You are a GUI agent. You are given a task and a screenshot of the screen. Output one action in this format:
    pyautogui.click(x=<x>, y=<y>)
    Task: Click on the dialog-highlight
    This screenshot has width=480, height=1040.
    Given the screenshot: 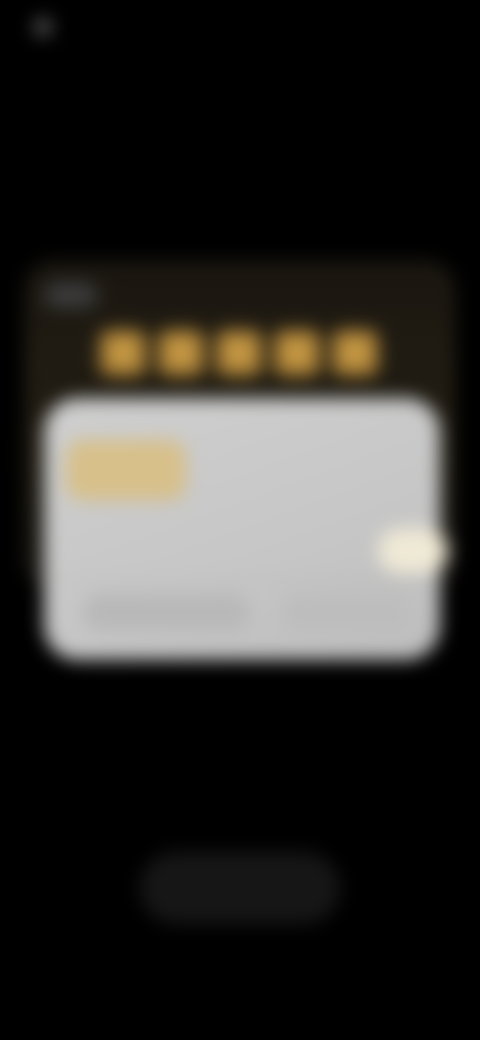 What is the action you would take?
    pyautogui.click(x=413, y=551)
    